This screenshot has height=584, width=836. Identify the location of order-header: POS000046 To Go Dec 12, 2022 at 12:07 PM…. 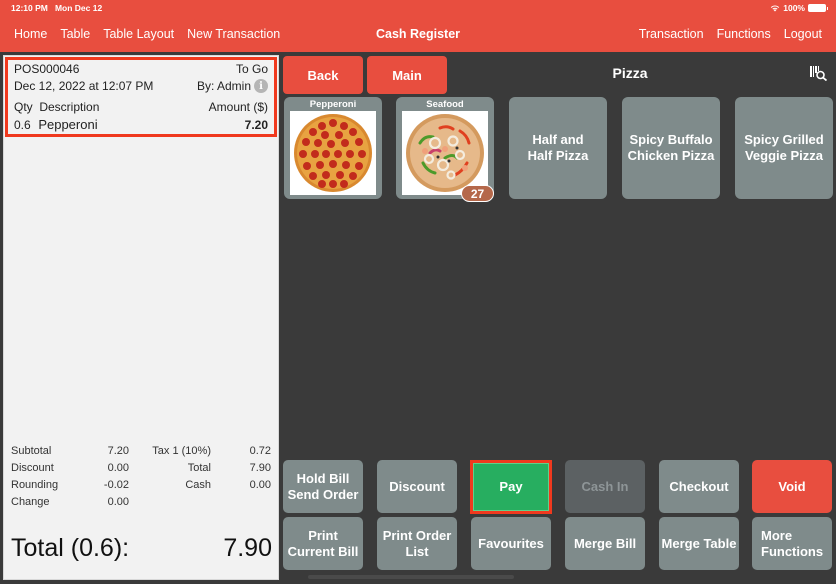
(141, 97).